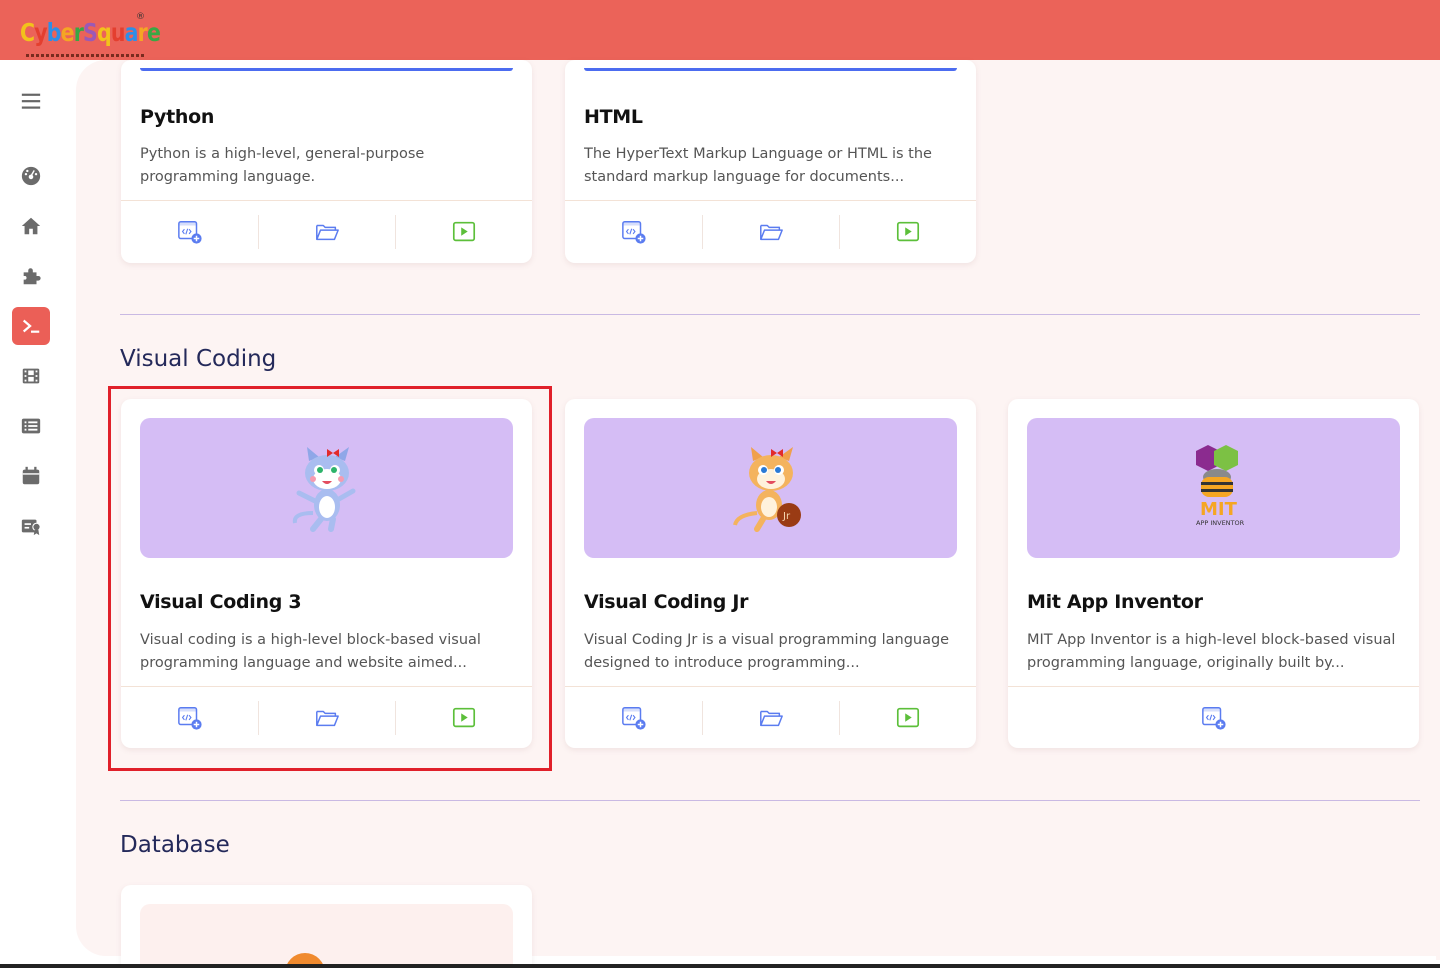 This screenshot has width=1440, height=968. What do you see at coordinates (666, 602) in the screenshot?
I see `card-title: Visual Coding Jr` at bounding box center [666, 602].